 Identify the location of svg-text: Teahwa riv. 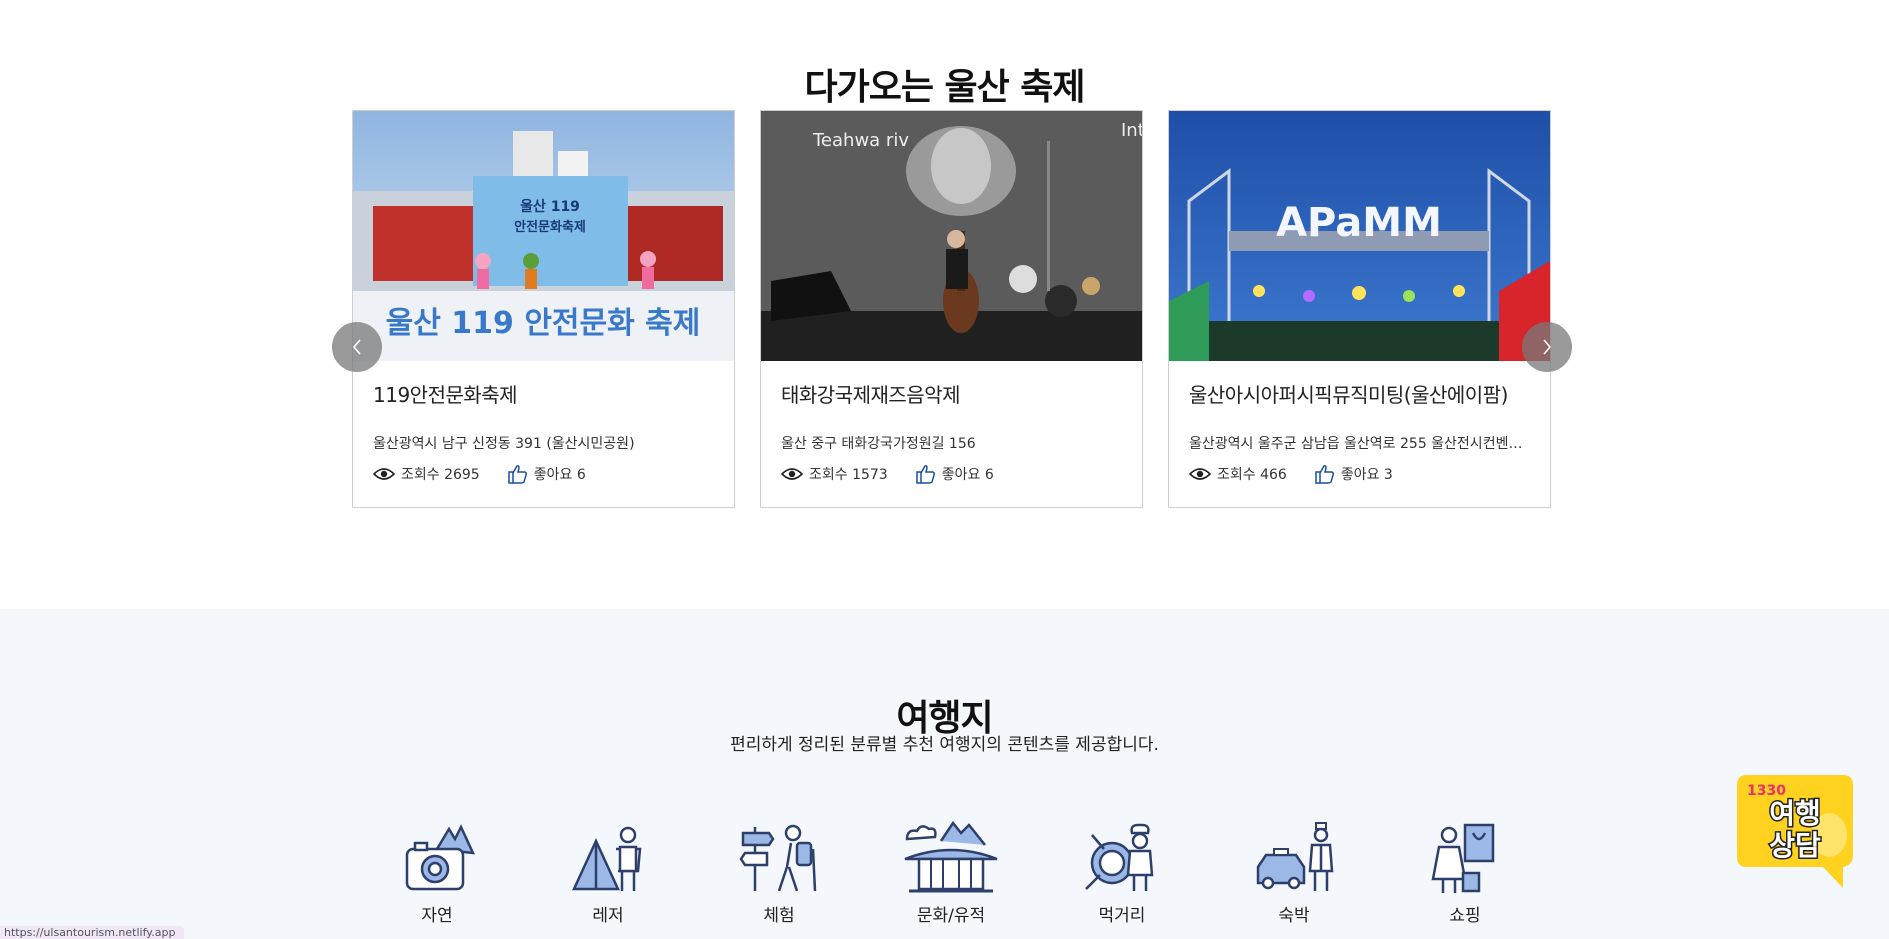
(860, 140).